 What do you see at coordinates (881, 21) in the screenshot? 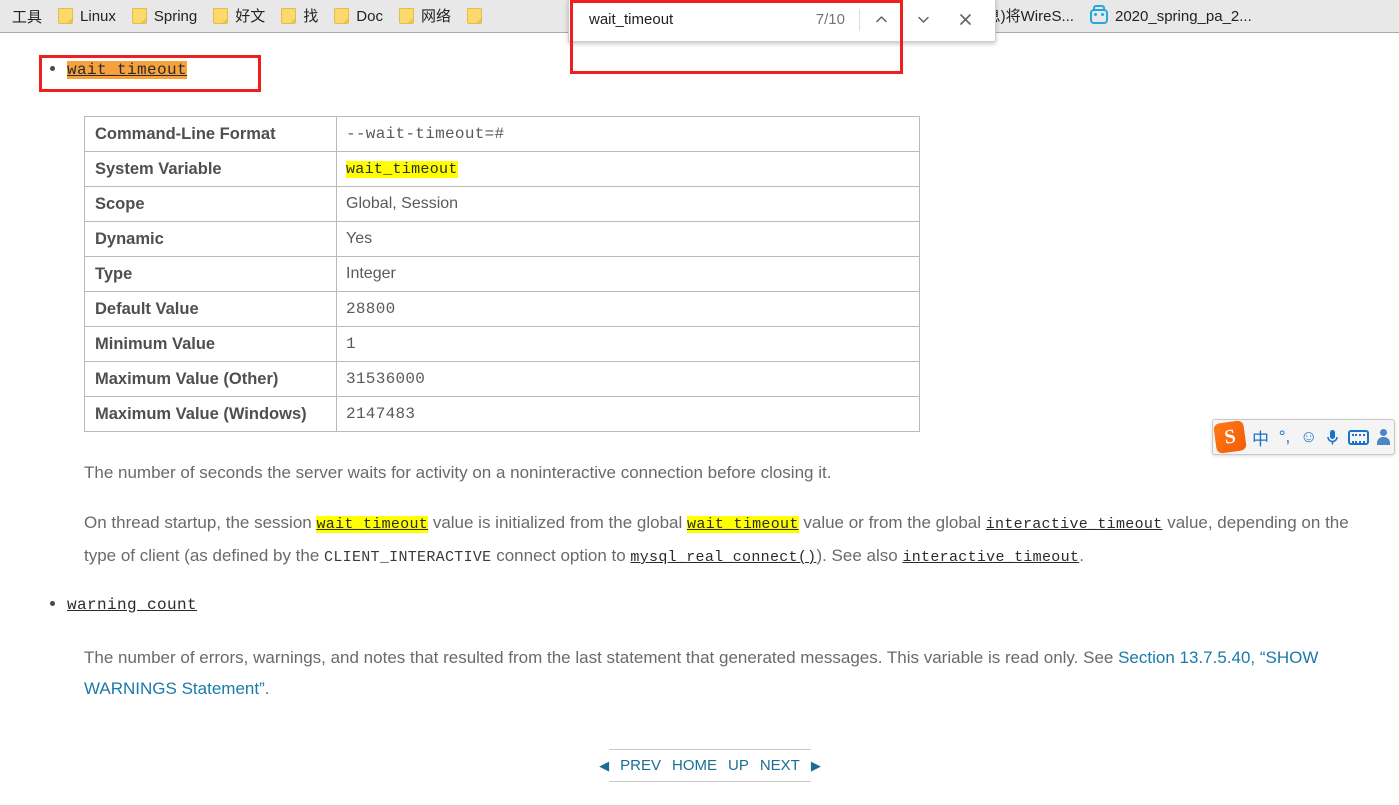
I see `find-previous-button` at bounding box center [881, 21].